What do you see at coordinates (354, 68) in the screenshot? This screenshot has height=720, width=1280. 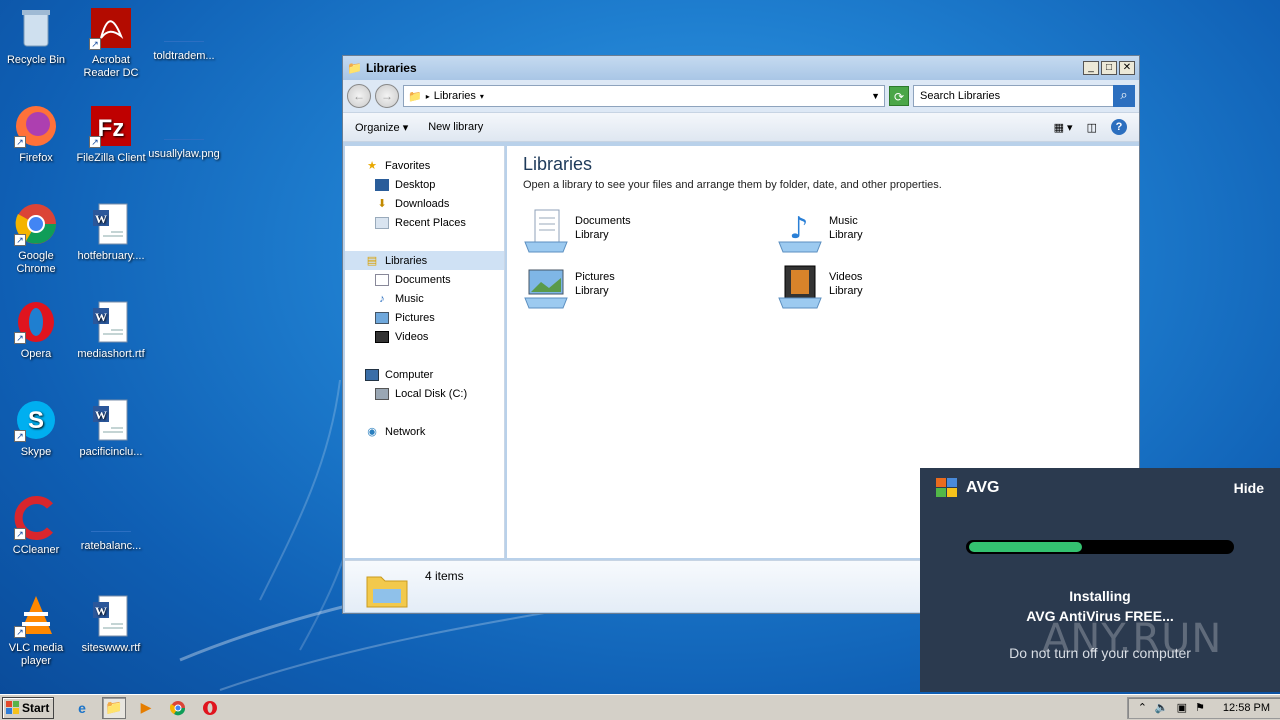 I see `libraries-folder-icon: 📁` at bounding box center [354, 68].